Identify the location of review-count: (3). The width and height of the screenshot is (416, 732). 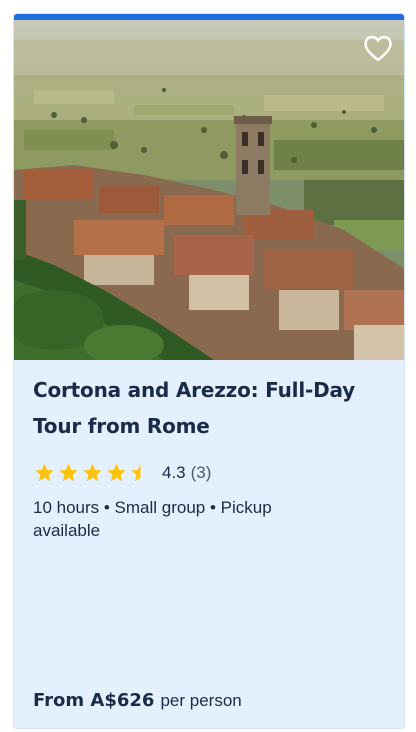
(201, 472).